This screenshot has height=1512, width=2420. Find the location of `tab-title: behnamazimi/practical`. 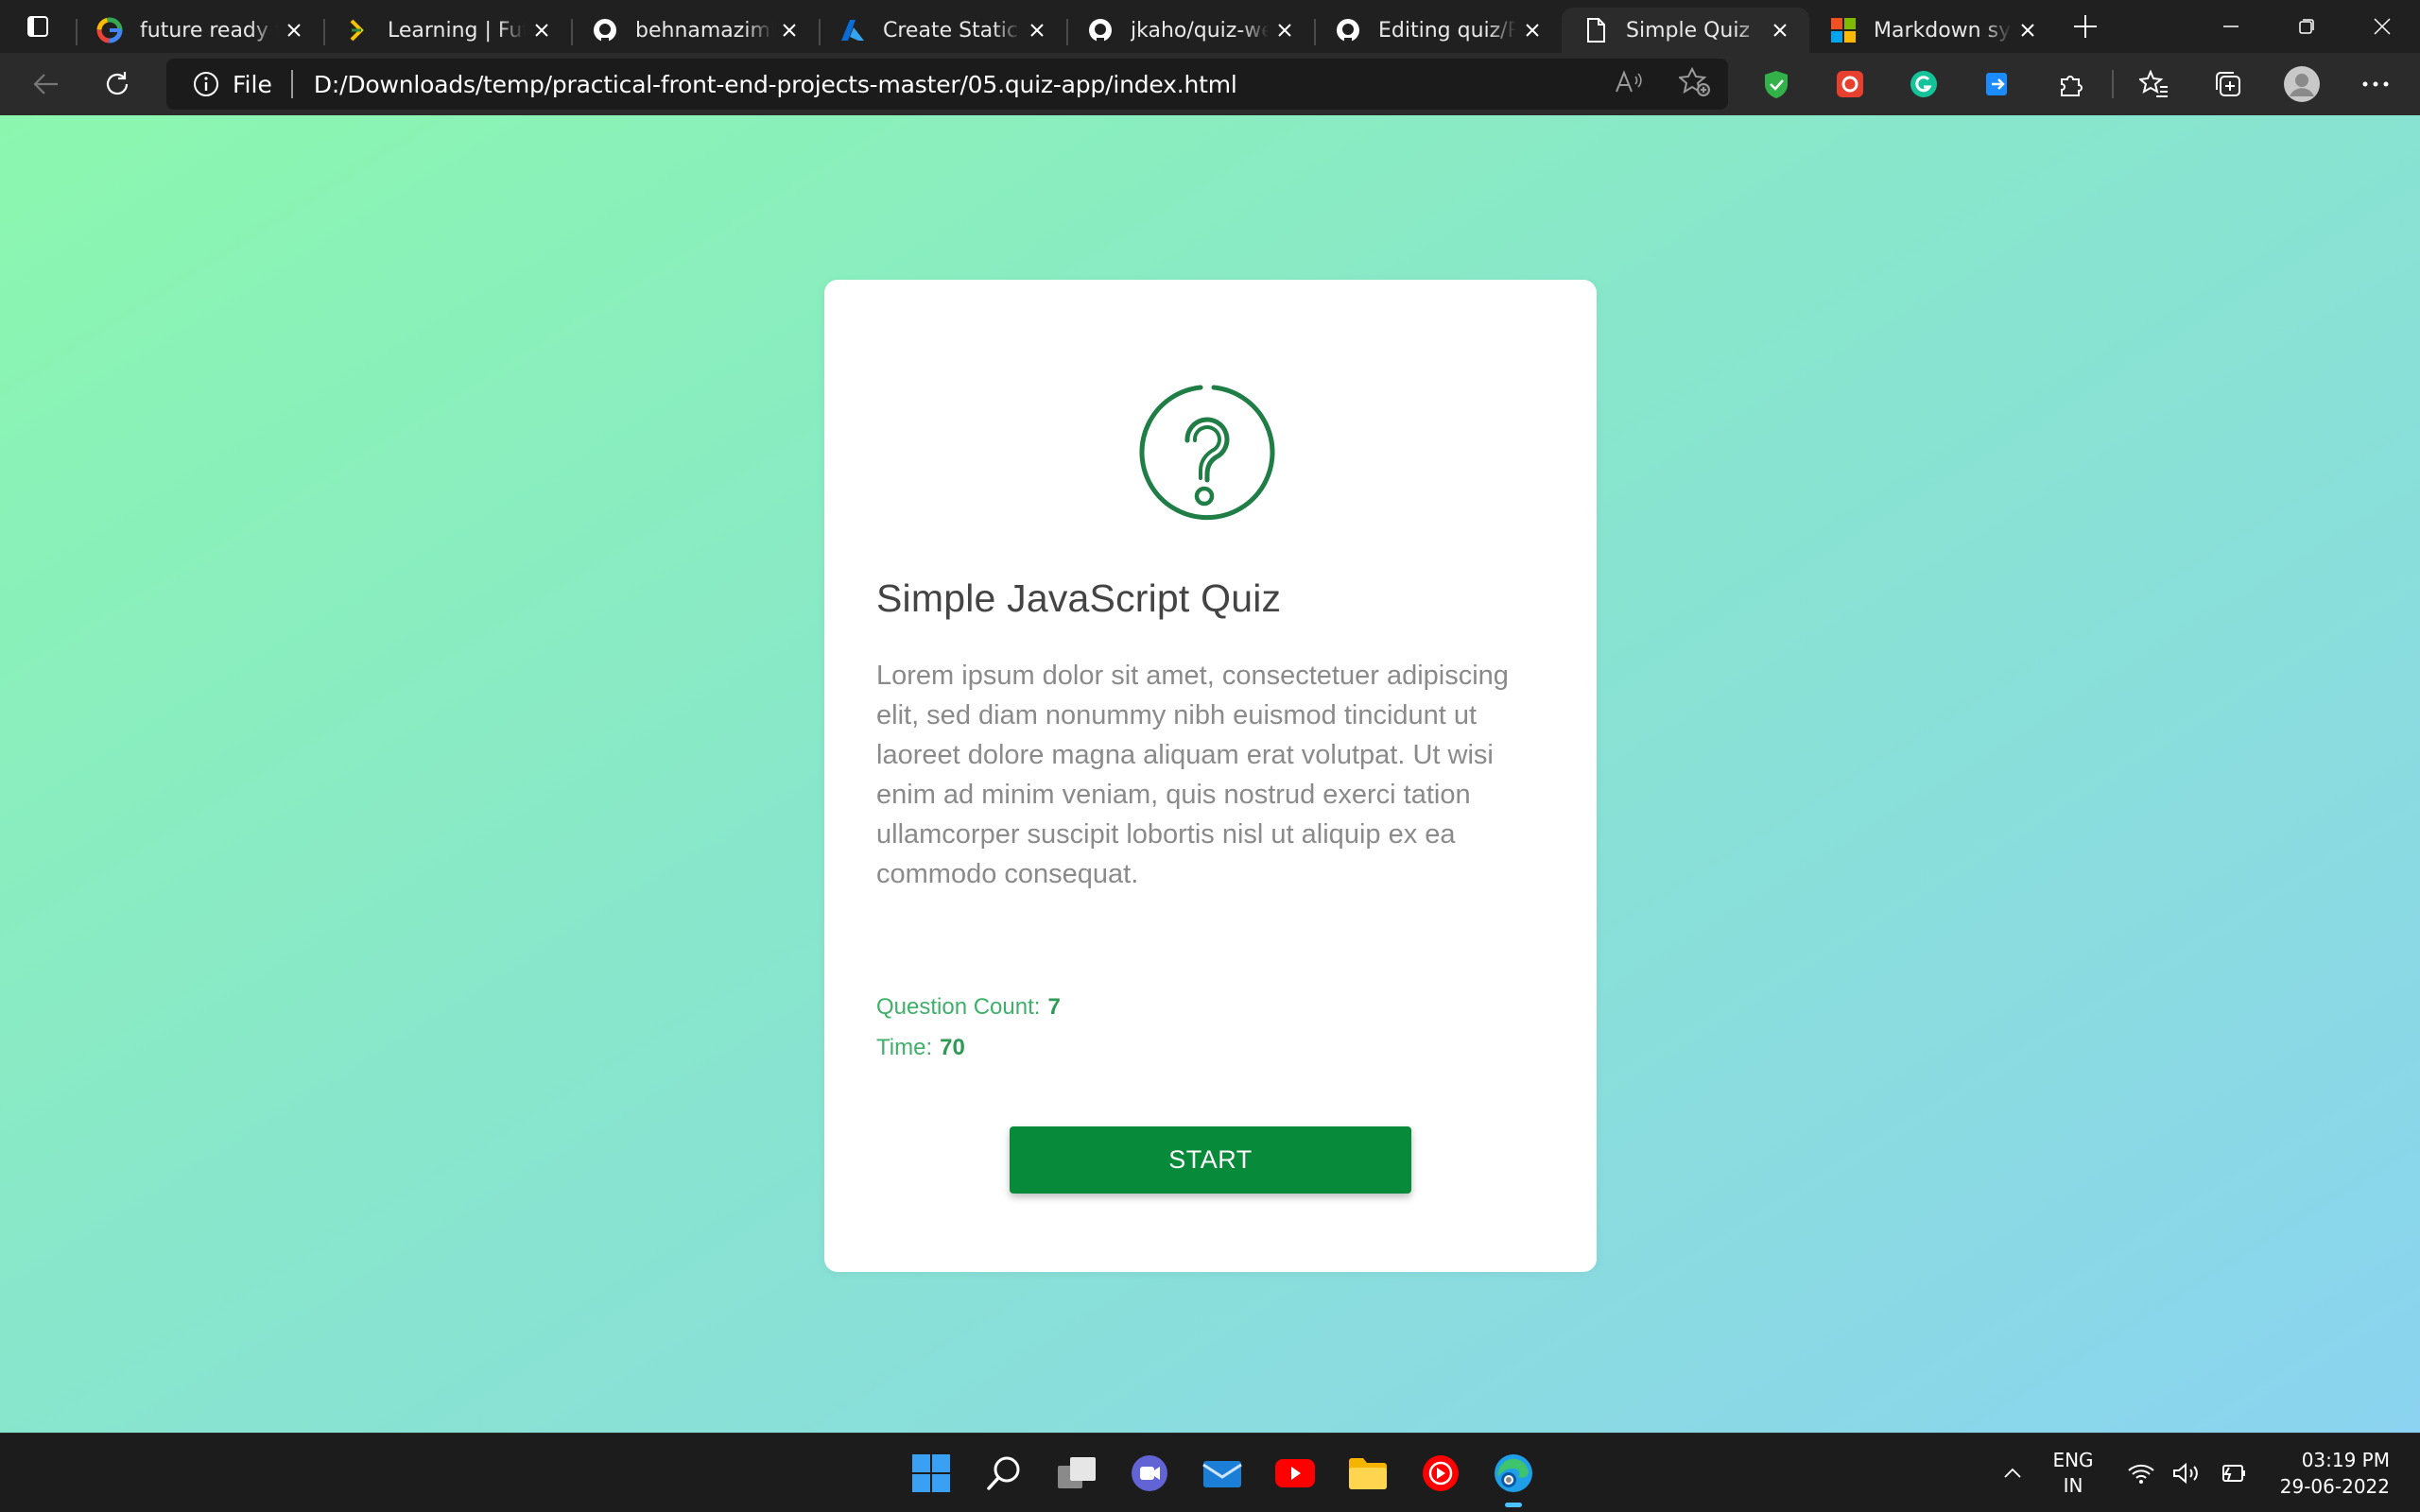

tab-title: behnamazimi/practical is located at coordinates (704, 30).